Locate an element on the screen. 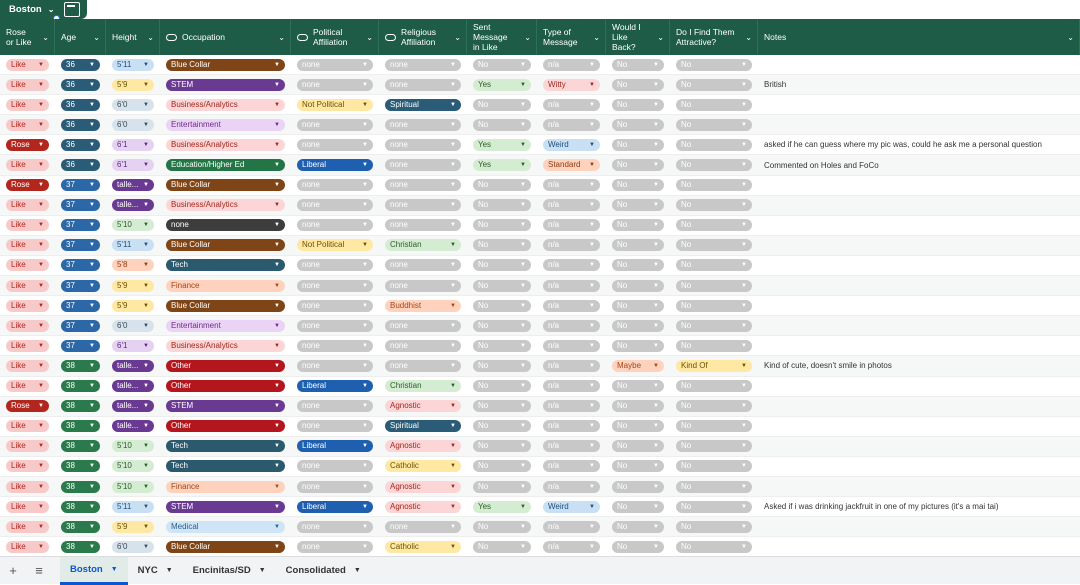 This screenshot has width=1080, height=585. height-chip: 6'0 ▼ is located at coordinates (133, 546).